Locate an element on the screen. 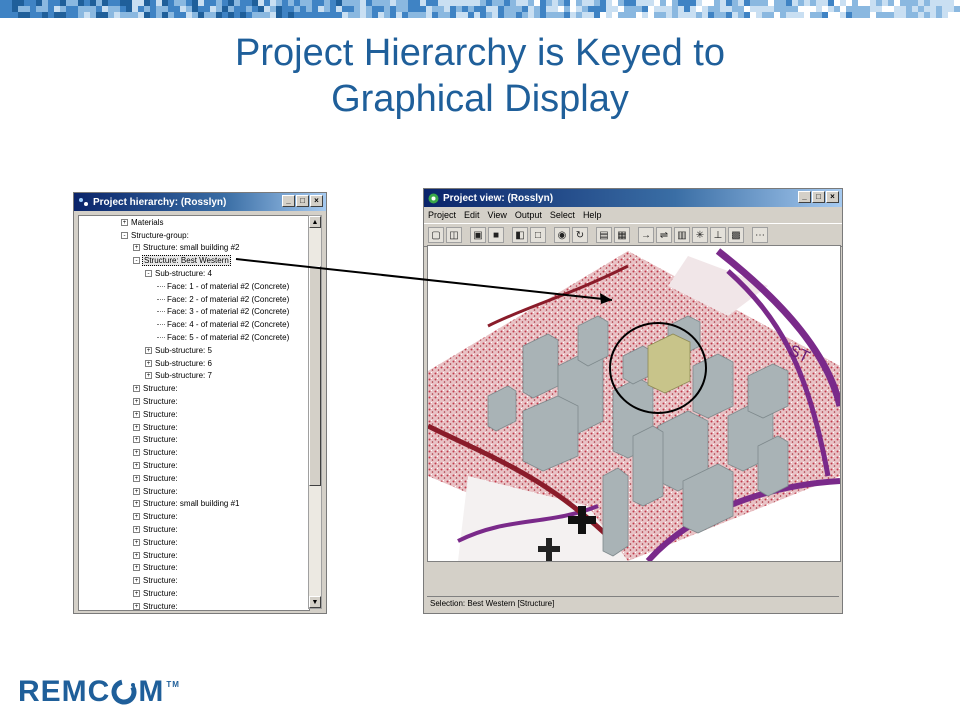 The width and height of the screenshot is (960, 720). connector-overlay is located at coordinates (424, 281).